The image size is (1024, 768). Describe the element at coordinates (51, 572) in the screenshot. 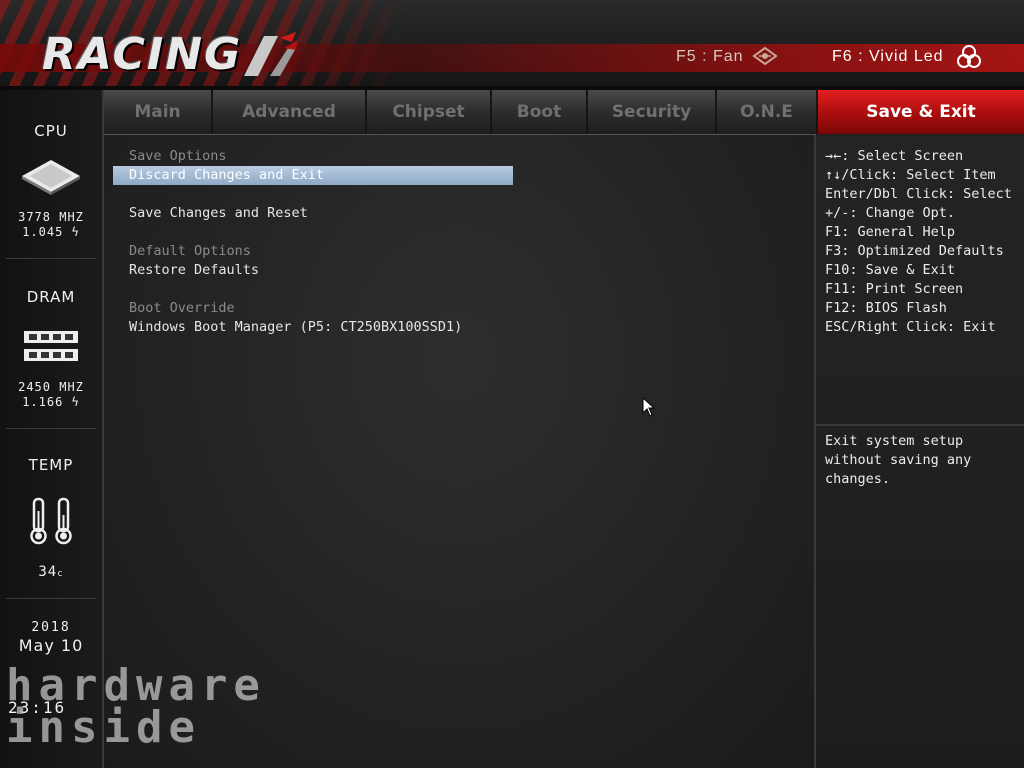

I see `temperature-value: 34c` at that location.